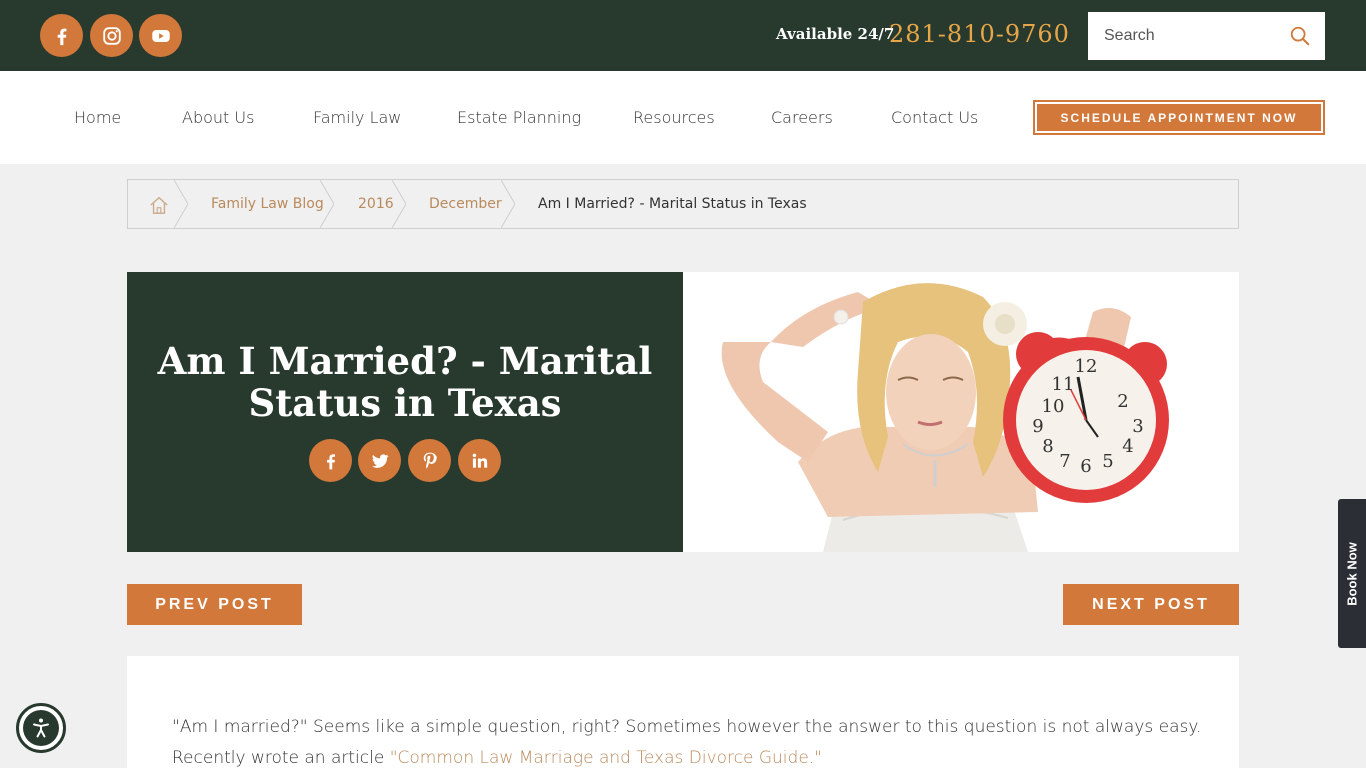 Image resolution: width=1366 pixels, height=768 pixels. What do you see at coordinates (519, 117) in the screenshot?
I see `nav-item-estate-planning: Estate Planning` at bounding box center [519, 117].